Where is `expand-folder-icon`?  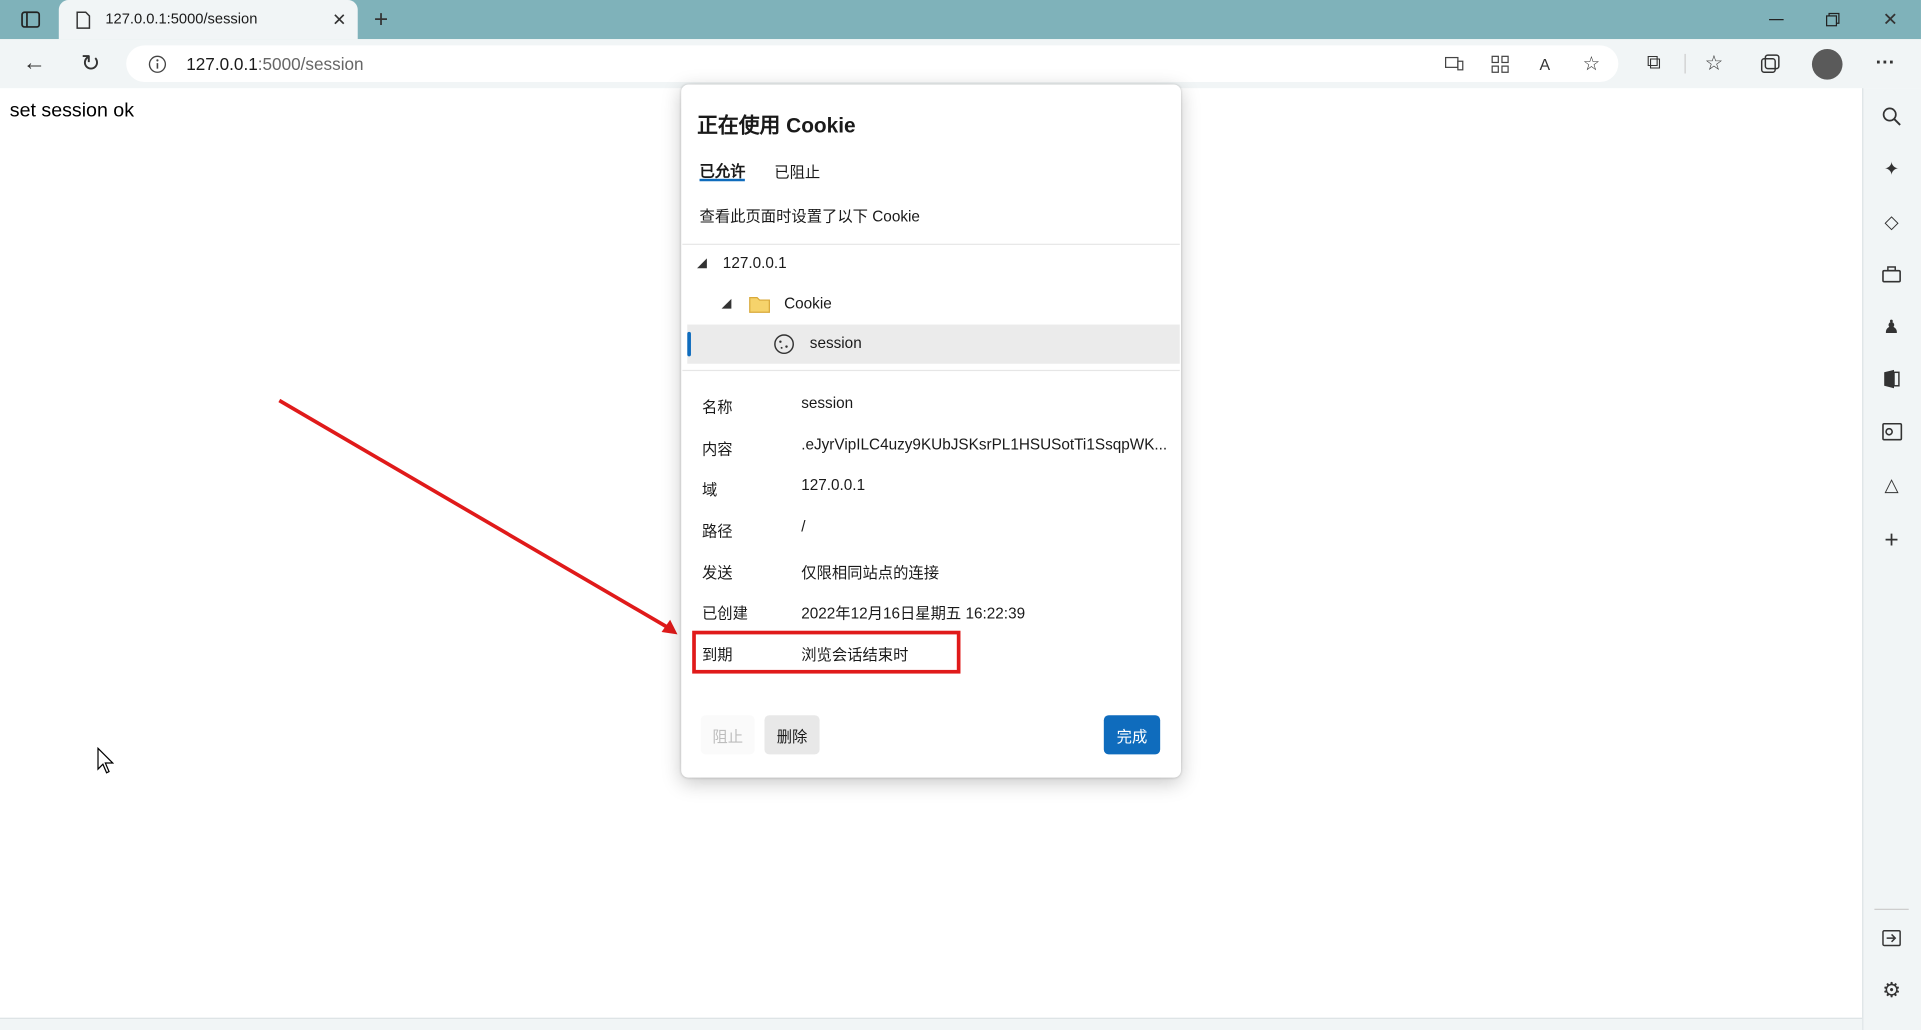 expand-folder-icon is located at coordinates (726, 303).